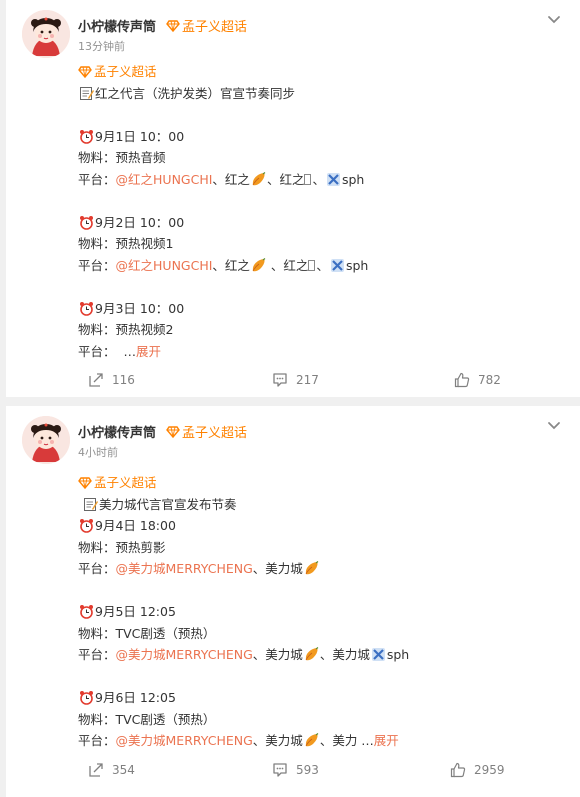 The width and height of the screenshot is (580, 797). I want to click on material-line: 物料：预热视频1, so click(126, 243).